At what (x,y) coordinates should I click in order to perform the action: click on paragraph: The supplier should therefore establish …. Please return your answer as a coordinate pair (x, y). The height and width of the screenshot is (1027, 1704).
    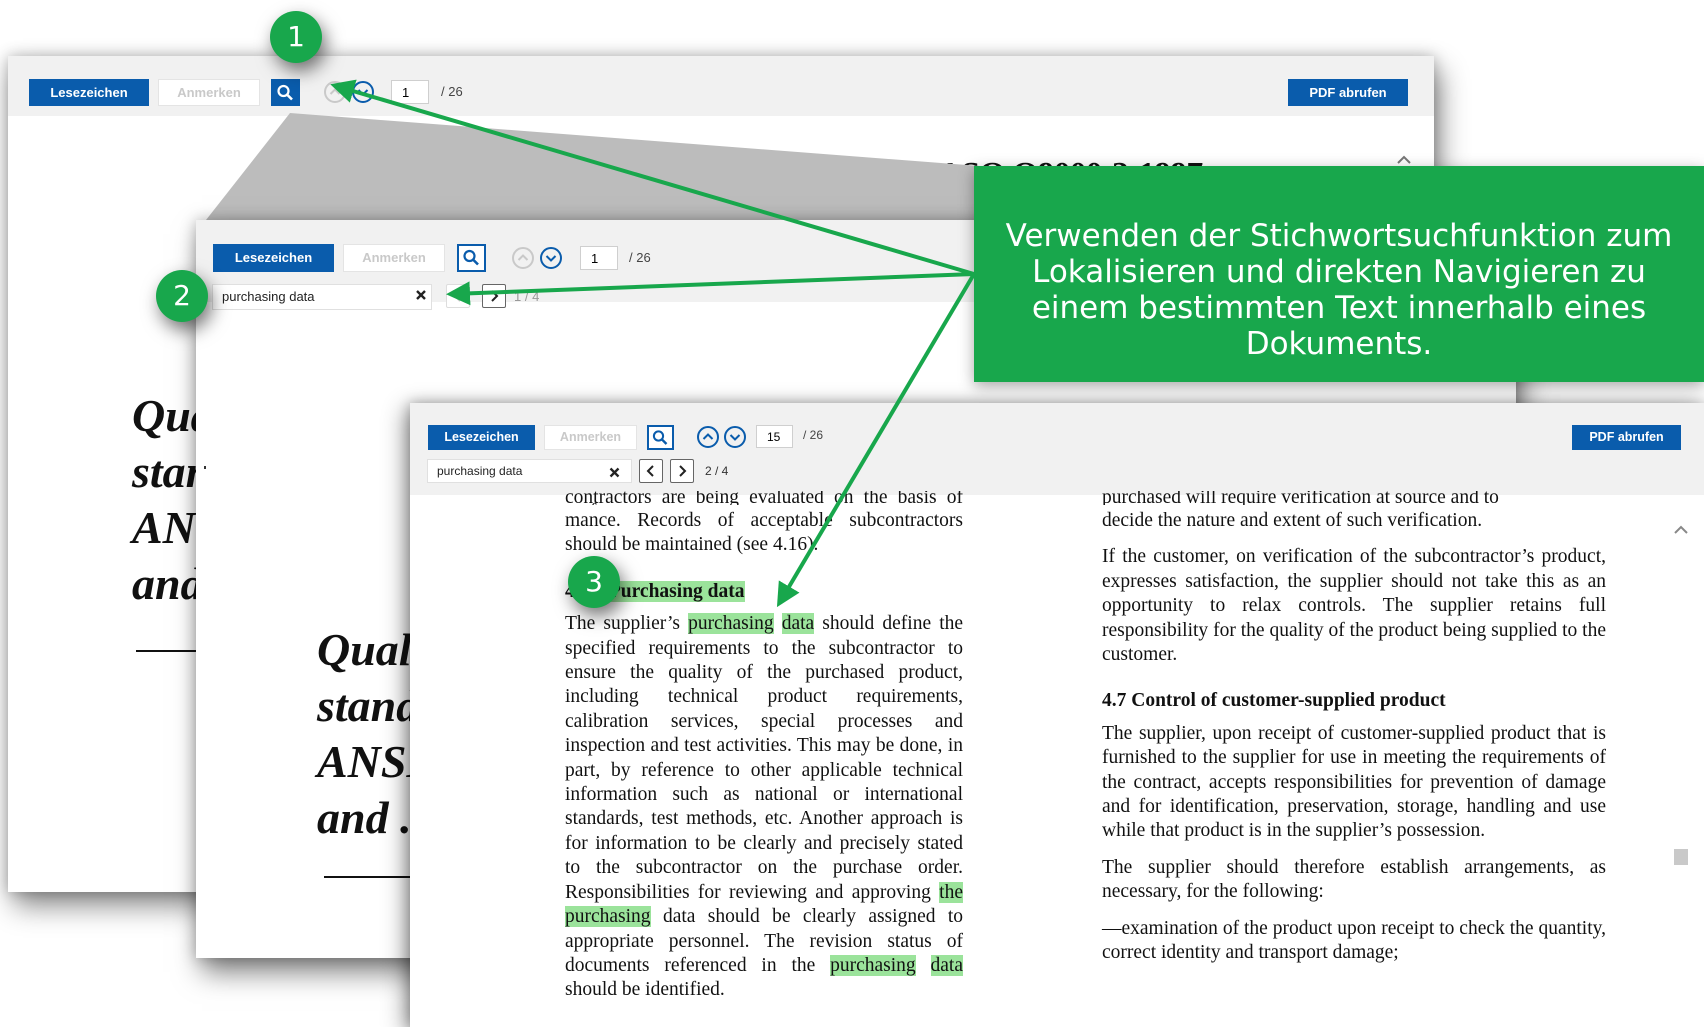
    Looking at the image, I should click on (1354, 879).